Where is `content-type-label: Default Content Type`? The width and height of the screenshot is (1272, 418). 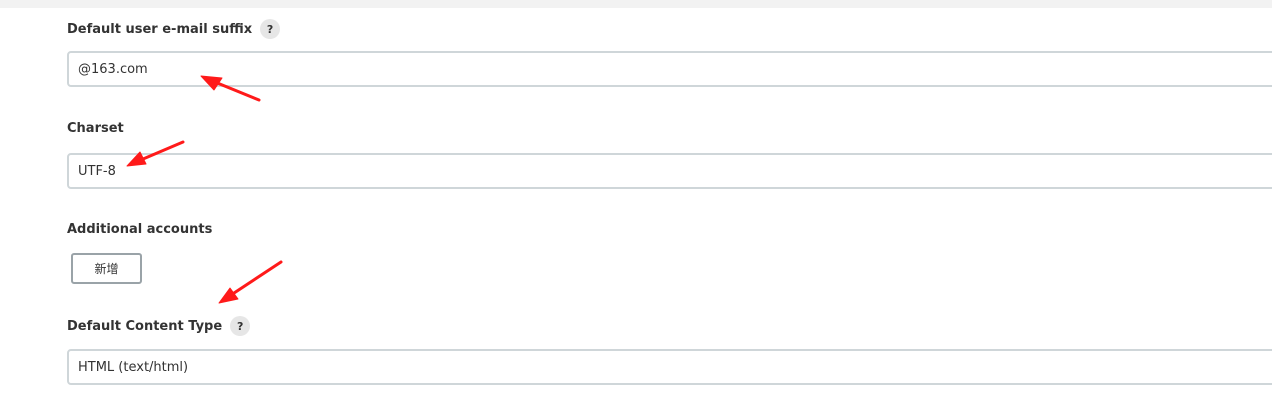
content-type-label: Default Content Type is located at coordinates (145, 326).